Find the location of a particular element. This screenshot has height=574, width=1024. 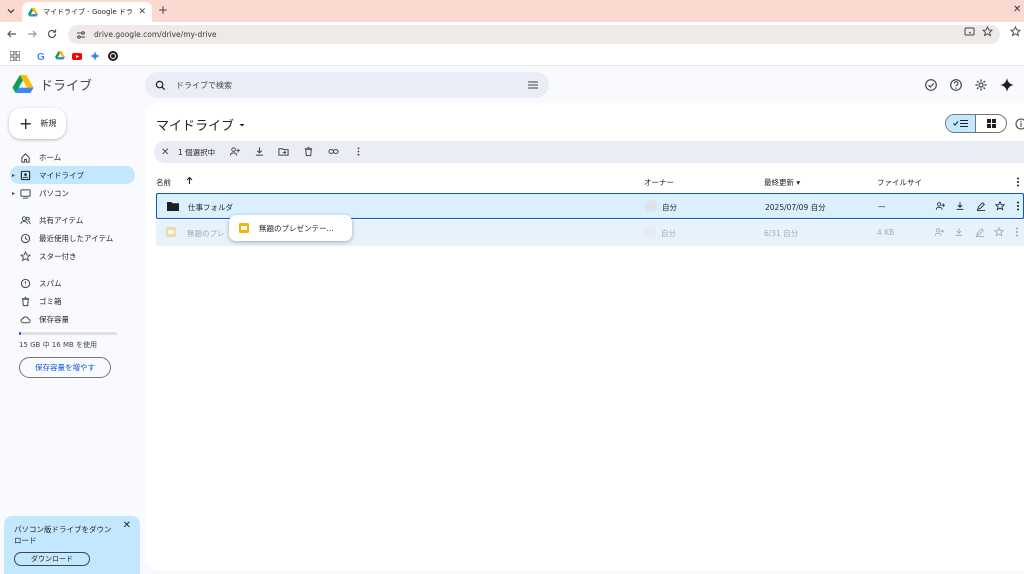

tab-list-icon is located at coordinates (11, 11).